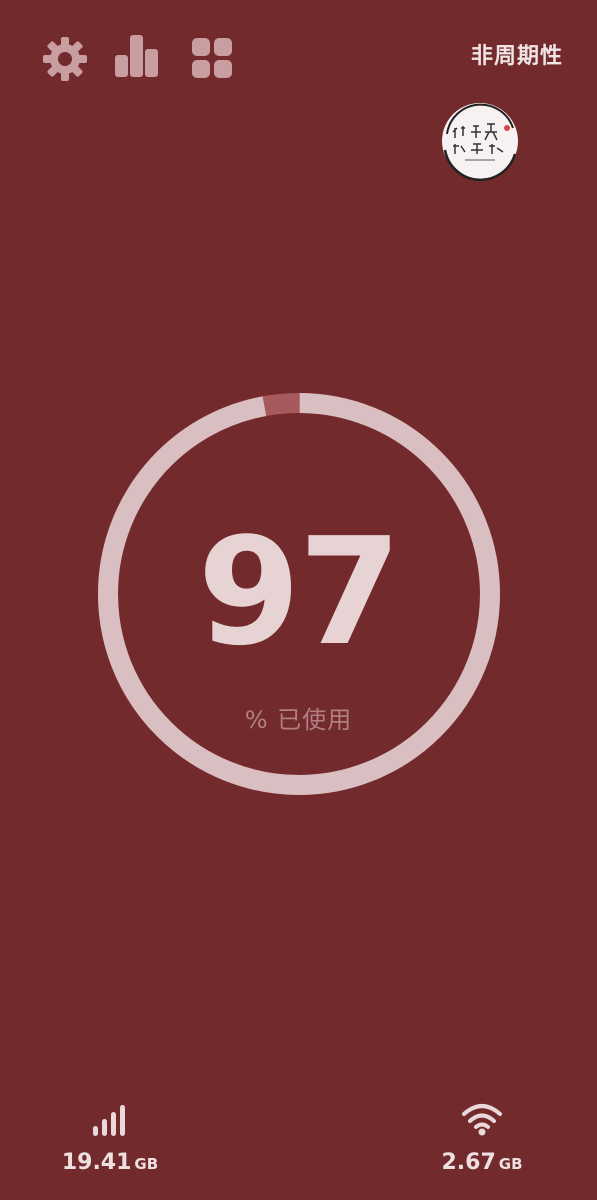 The height and width of the screenshot is (1200, 597). Describe the element at coordinates (298, 720) in the screenshot. I see `usage-caption: % 已使用` at that location.